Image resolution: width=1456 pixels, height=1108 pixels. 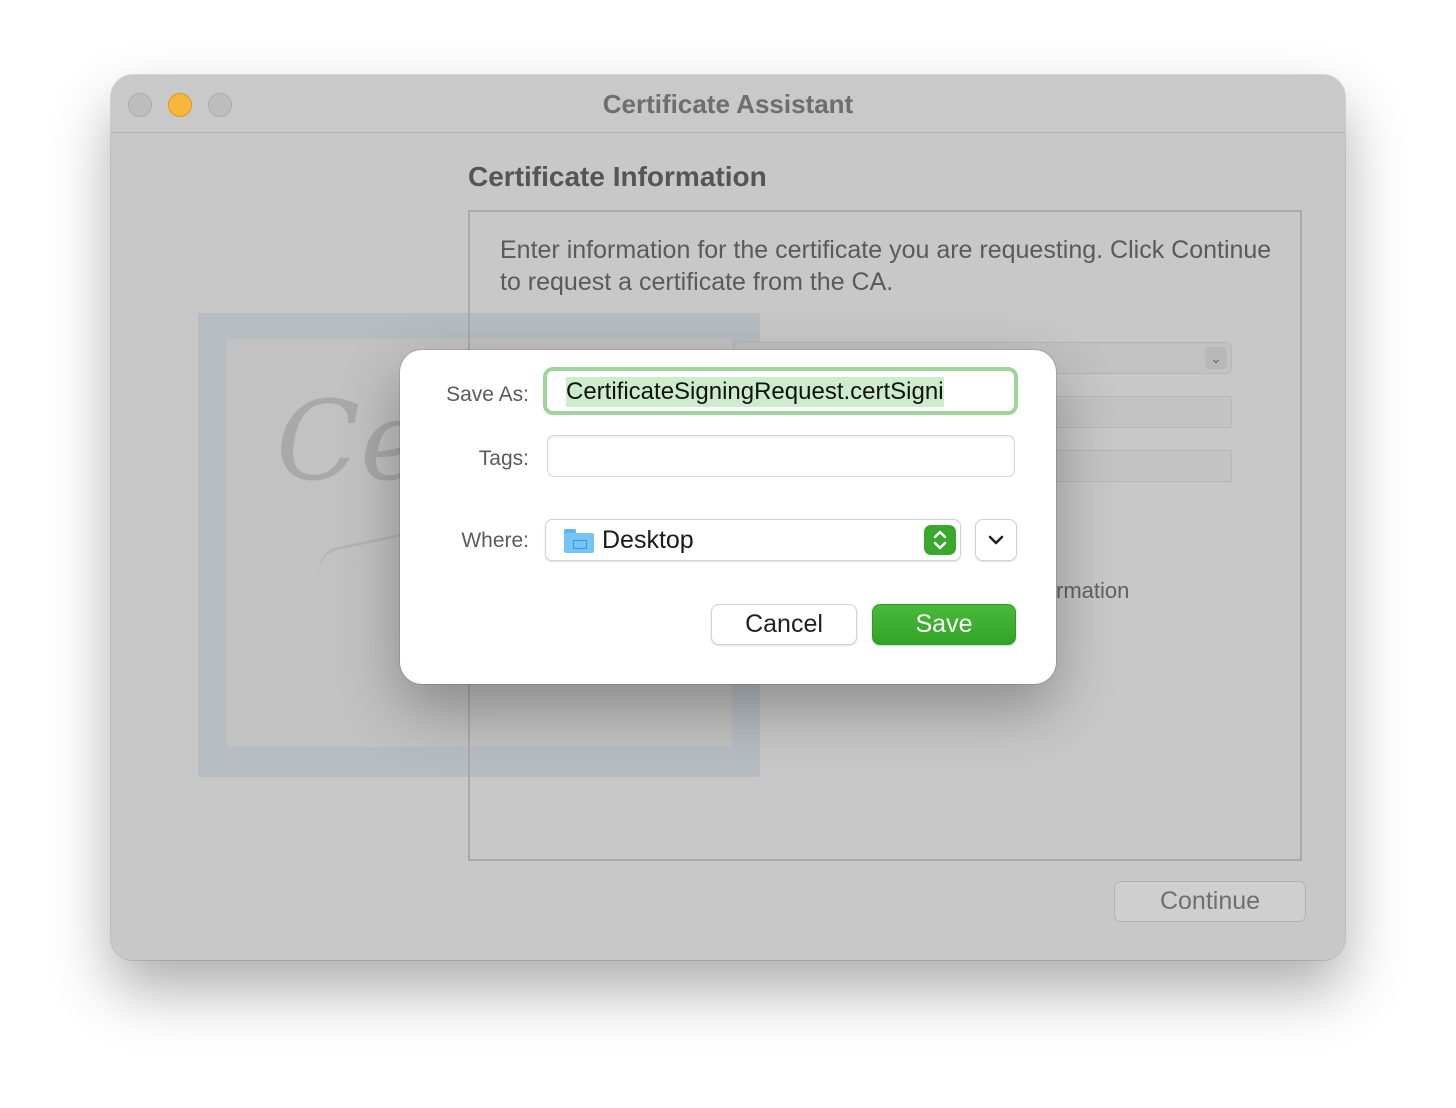 I want to click on folder-icon, so click(x=579, y=541).